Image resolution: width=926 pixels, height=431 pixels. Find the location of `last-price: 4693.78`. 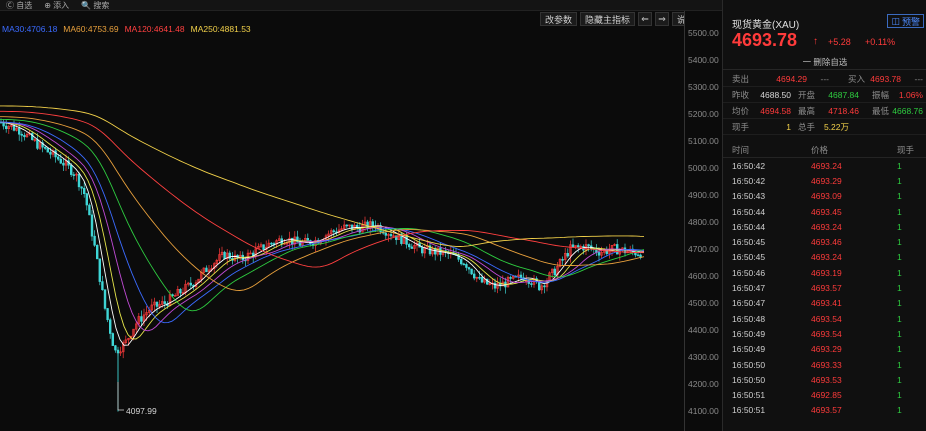

last-price: 4693.78 is located at coordinates (765, 40).